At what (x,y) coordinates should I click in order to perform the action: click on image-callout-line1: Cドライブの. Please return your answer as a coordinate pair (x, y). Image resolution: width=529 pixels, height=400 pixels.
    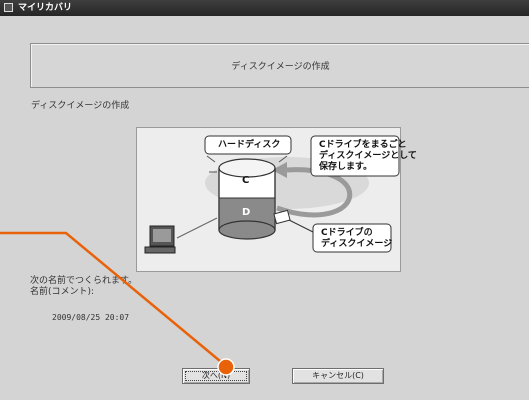
    Looking at the image, I should click on (347, 233).